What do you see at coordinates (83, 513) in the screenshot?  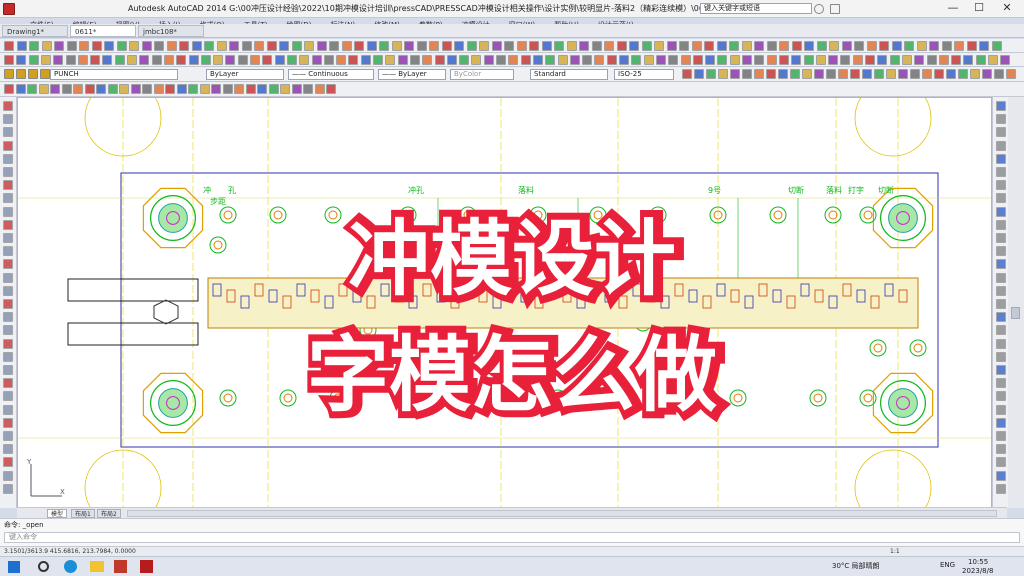 I see `tab-layout1: 布局1` at bounding box center [83, 513].